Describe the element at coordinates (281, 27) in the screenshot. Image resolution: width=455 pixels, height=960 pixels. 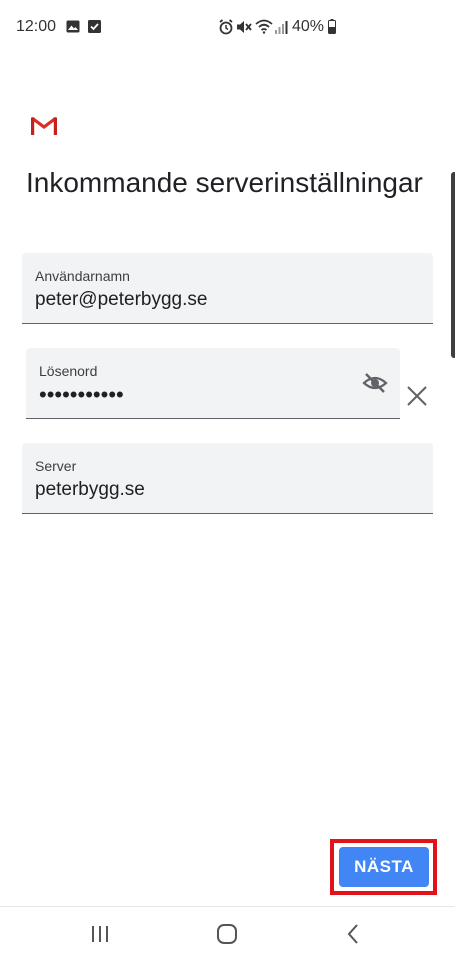
I see `signal-icon` at that location.